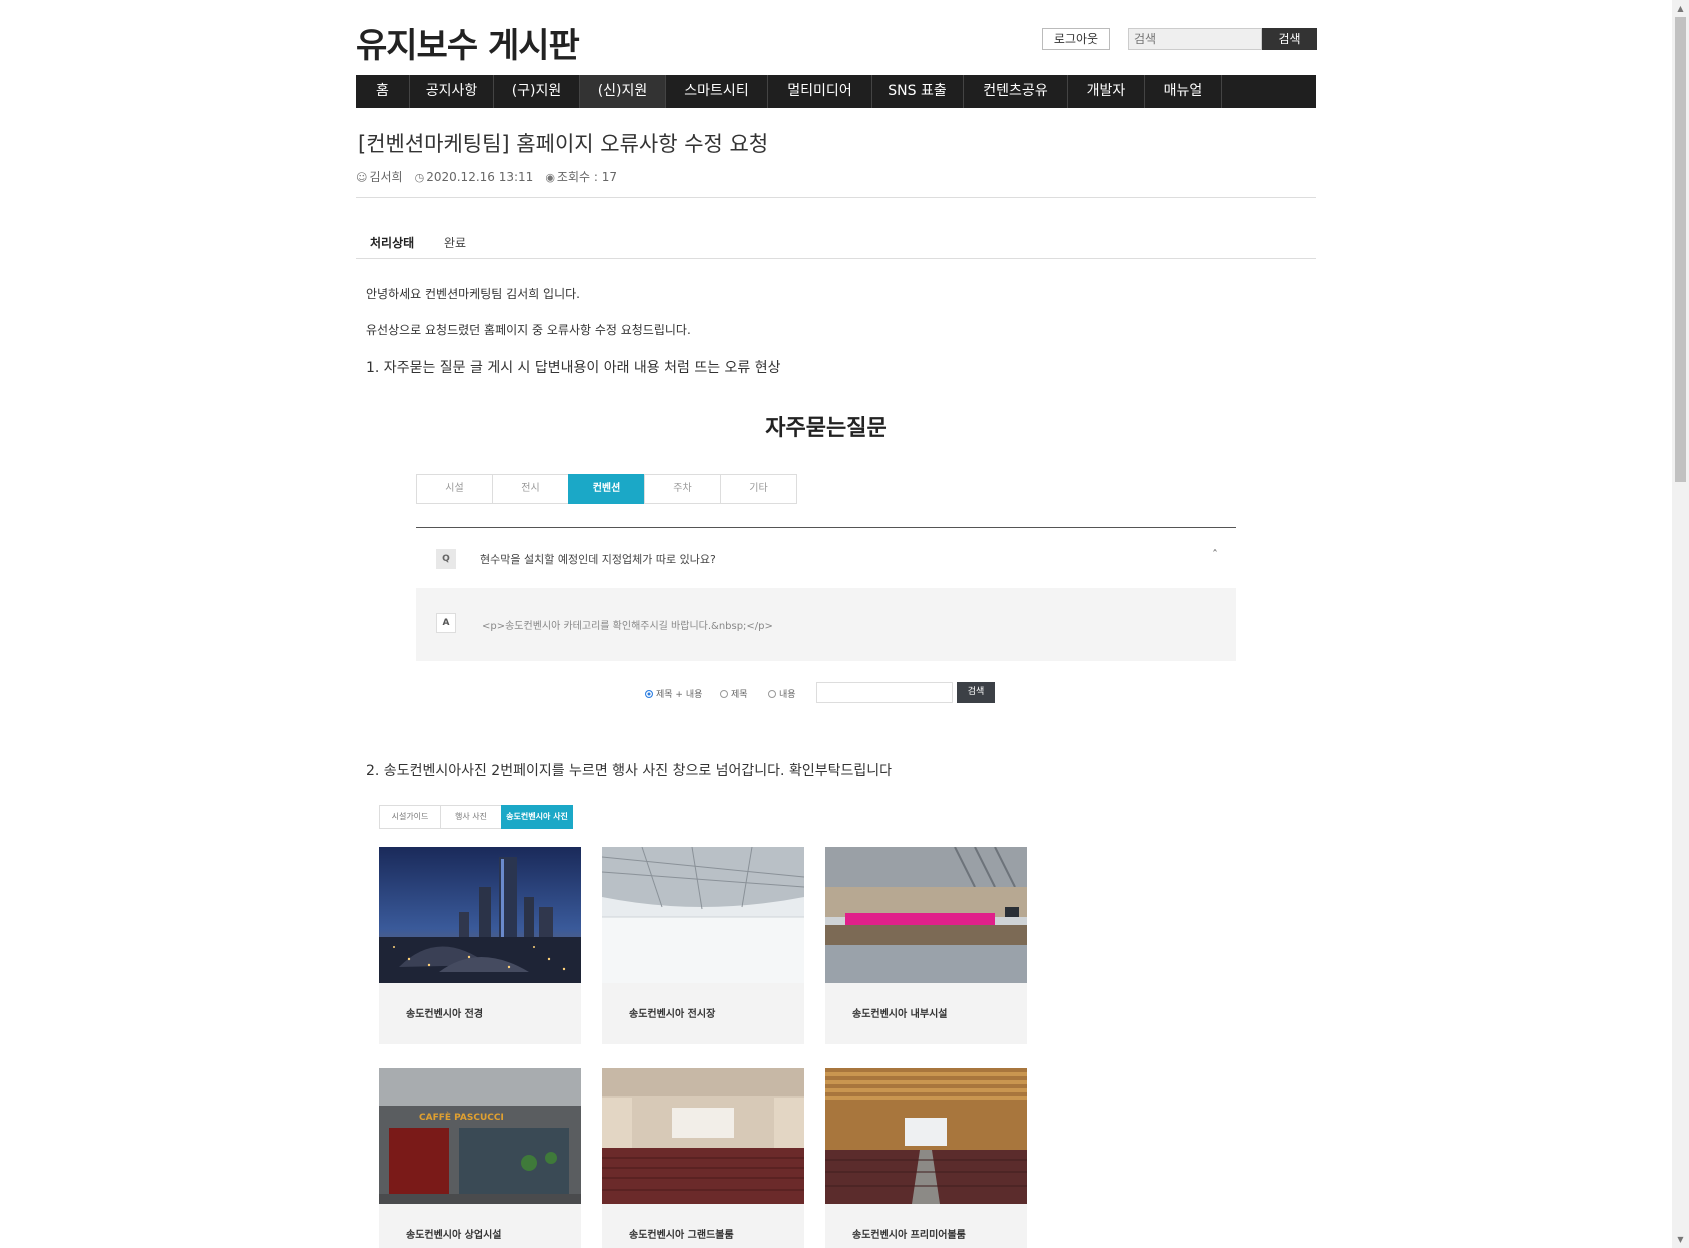 The height and width of the screenshot is (1248, 1689). What do you see at coordinates (836, 243) in the screenshot?
I see `status-row: 처리상태 완료` at bounding box center [836, 243].